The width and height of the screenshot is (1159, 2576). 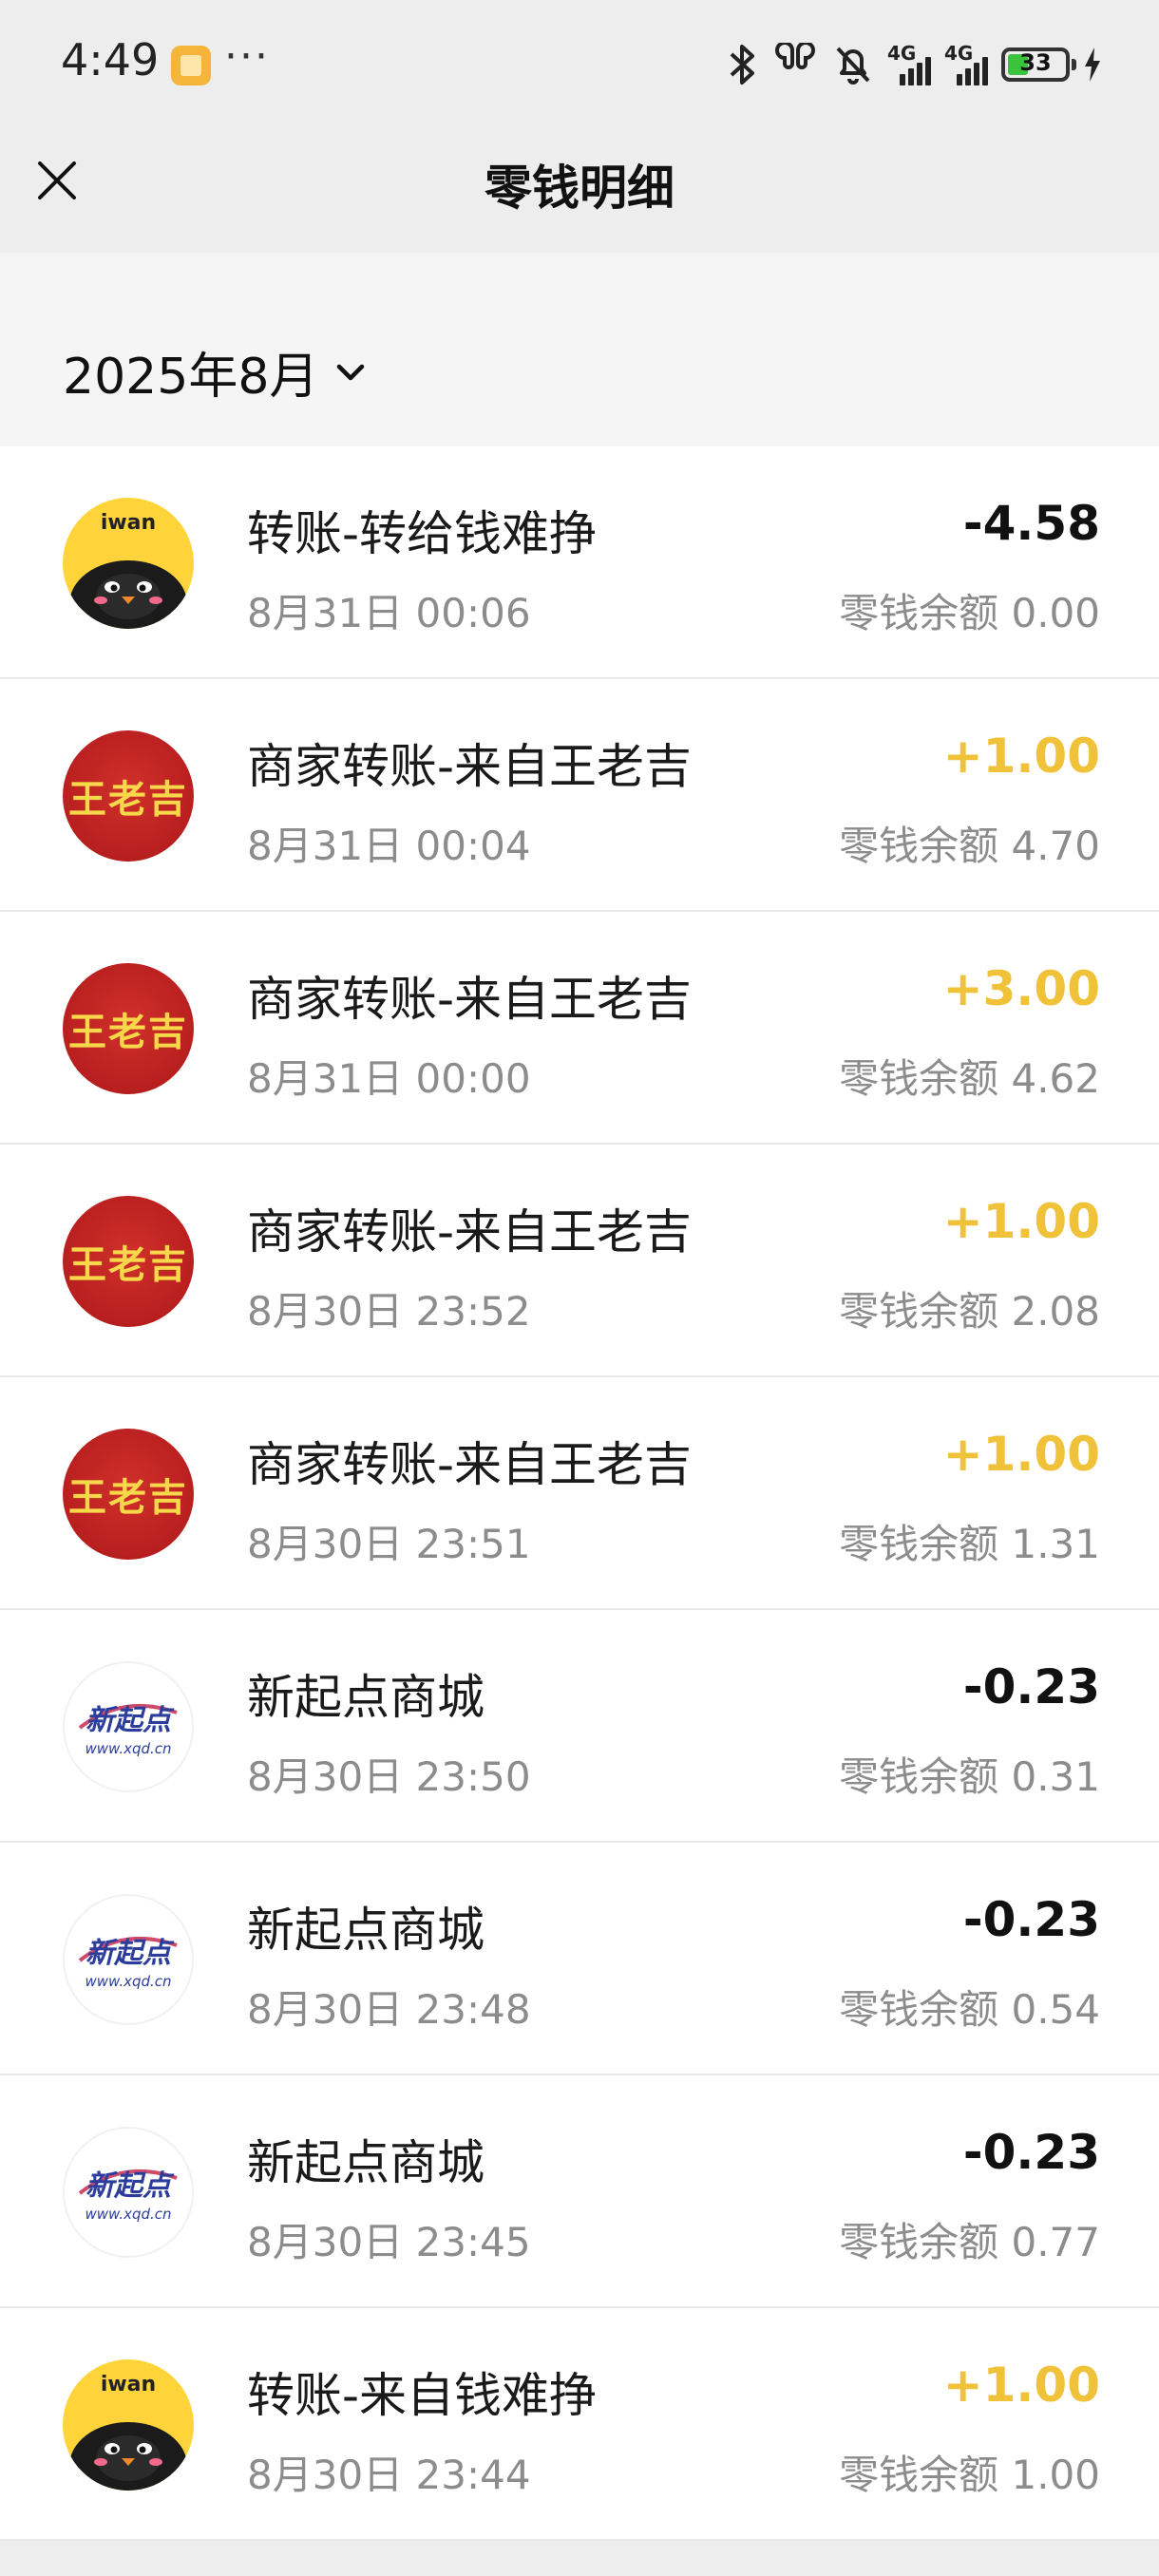 What do you see at coordinates (969, 1776) in the screenshot?
I see `balance-after: 零钱余额 0.31` at bounding box center [969, 1776].